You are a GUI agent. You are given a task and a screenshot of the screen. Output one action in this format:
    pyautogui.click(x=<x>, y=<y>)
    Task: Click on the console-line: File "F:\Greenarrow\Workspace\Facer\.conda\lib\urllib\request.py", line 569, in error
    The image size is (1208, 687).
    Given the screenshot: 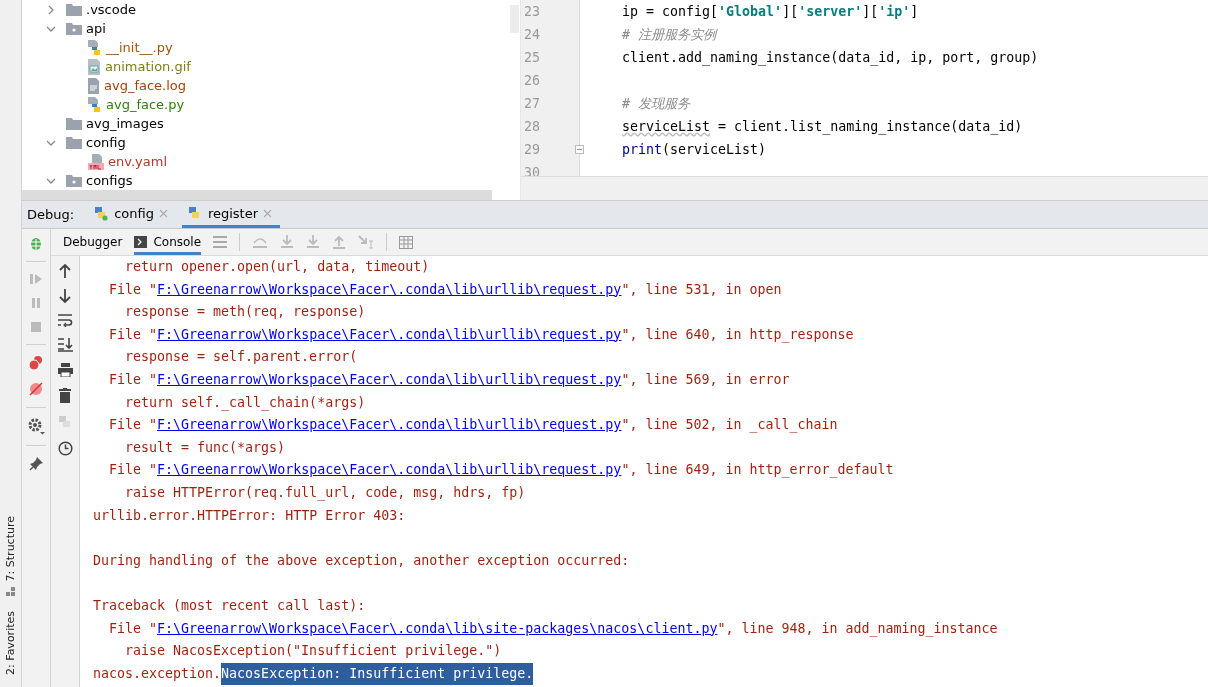 What is the action you would take?
    pyautogui.click(x=449, y=379)
    